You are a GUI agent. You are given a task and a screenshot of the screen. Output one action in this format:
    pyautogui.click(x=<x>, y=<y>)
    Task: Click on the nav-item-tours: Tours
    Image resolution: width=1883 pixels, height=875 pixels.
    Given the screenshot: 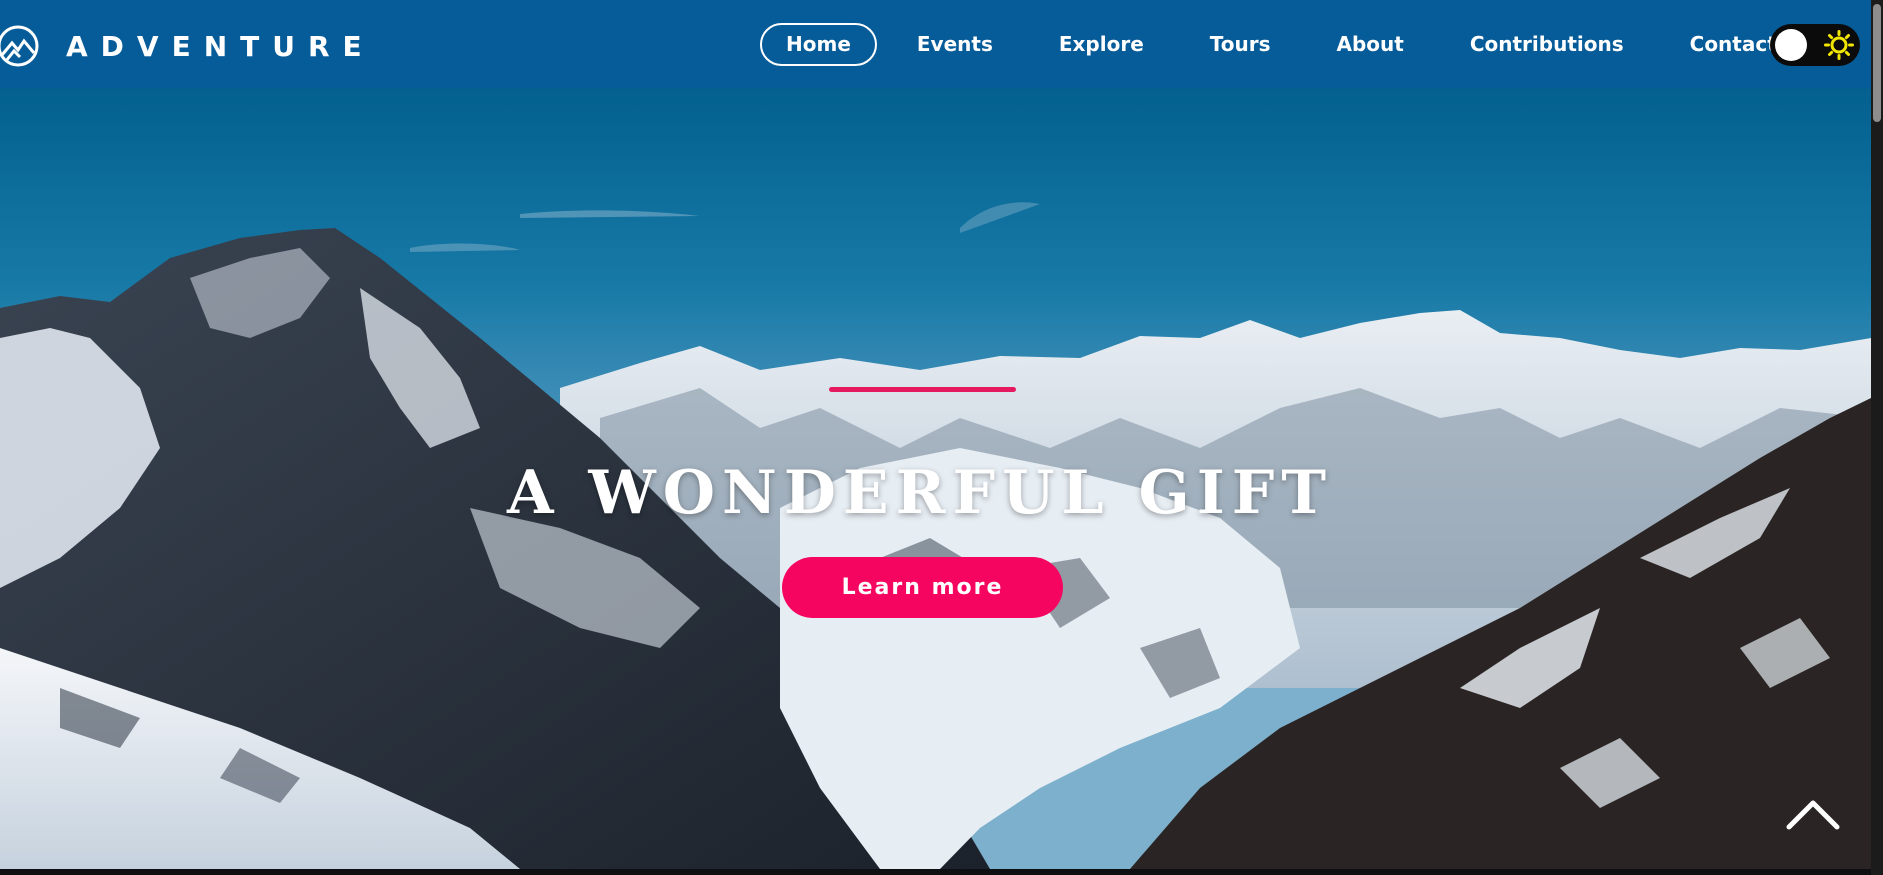 What is the action you would take?
    pyautogui.click(x=1240, y=44)
    